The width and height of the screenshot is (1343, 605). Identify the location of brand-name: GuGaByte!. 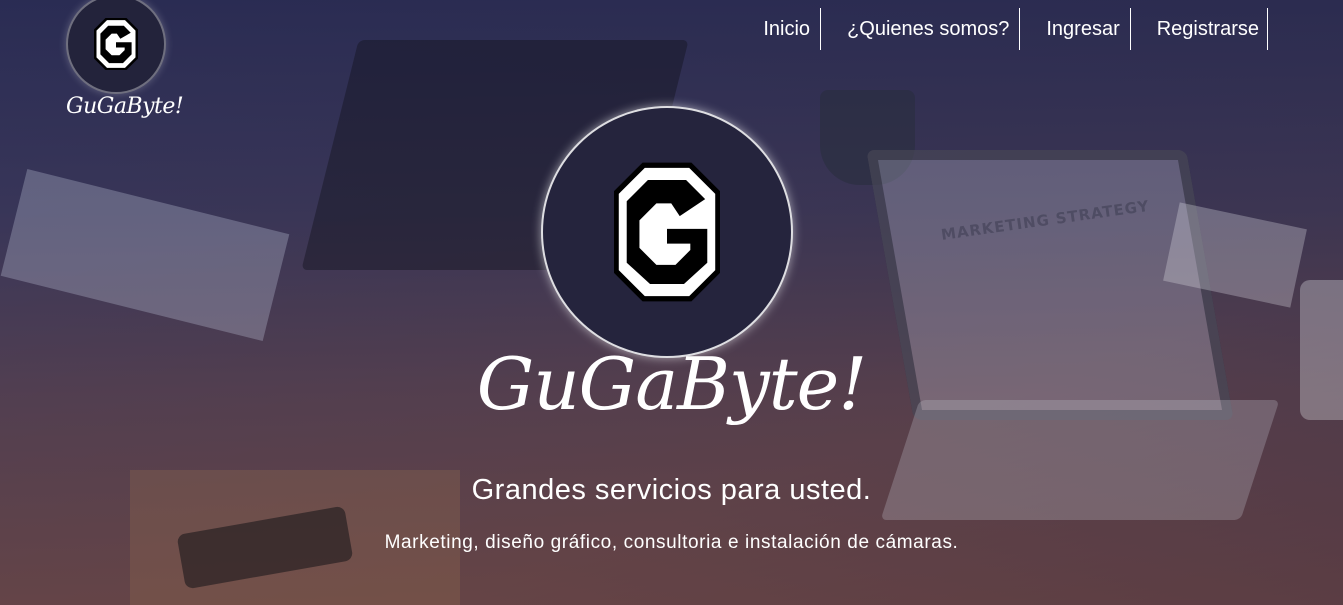
(125, 106).